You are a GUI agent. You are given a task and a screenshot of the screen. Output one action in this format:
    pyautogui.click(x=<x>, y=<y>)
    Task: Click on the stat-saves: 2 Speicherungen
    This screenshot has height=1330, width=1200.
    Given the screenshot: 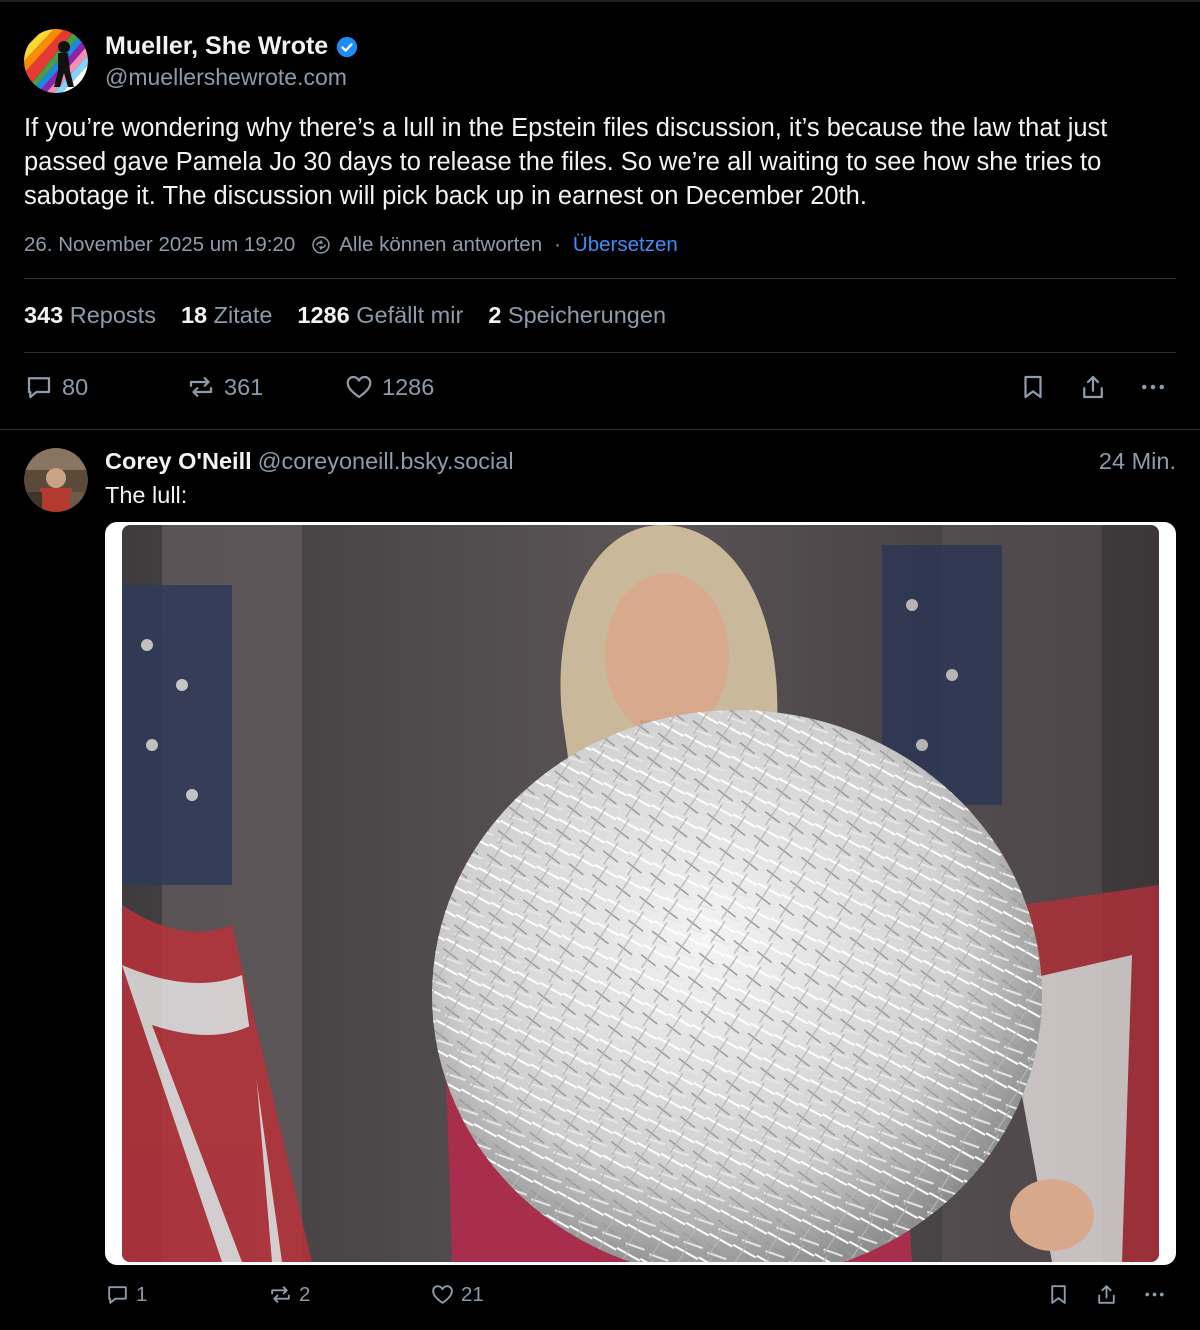 What is the action you would take?
    pyautogui.click(x=577, y=315)
    